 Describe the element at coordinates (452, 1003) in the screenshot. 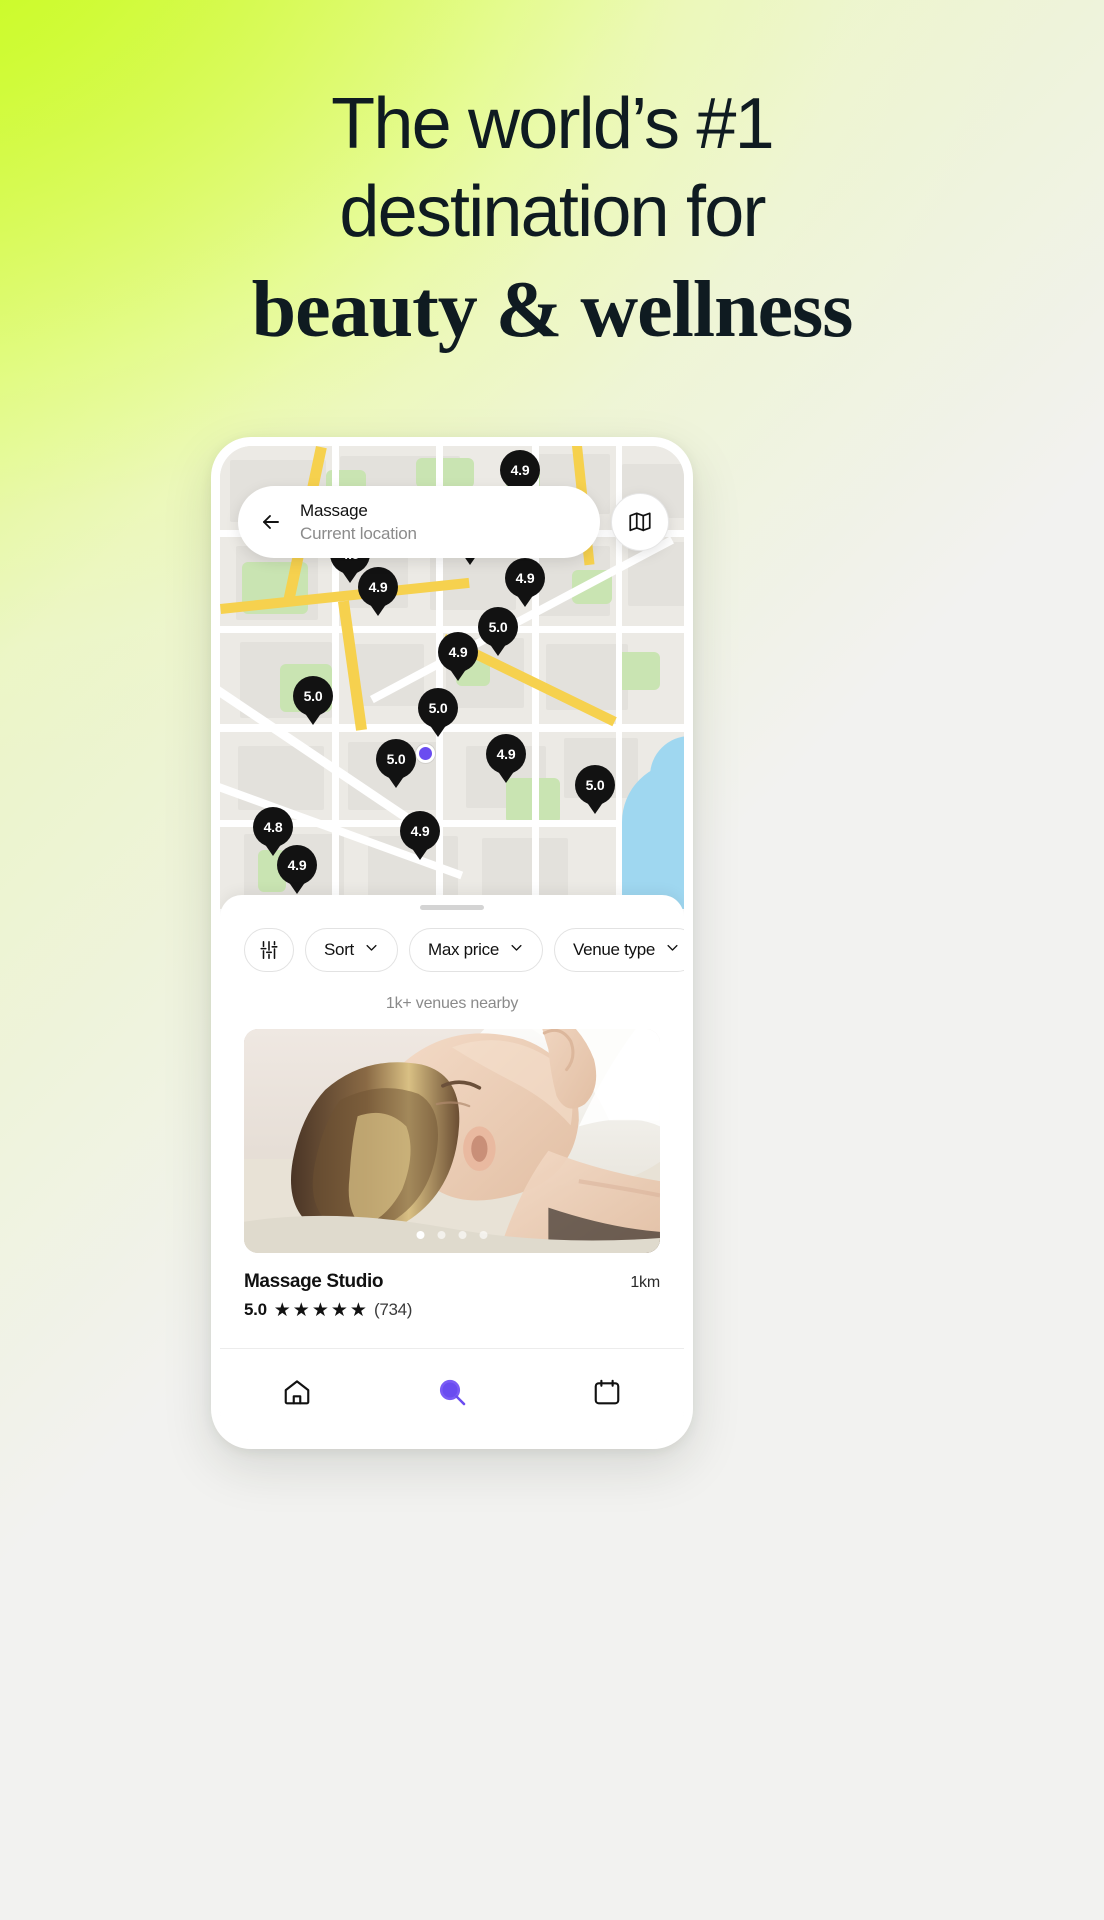

I see `venue-count: 1k+ venues nearby` at that location.